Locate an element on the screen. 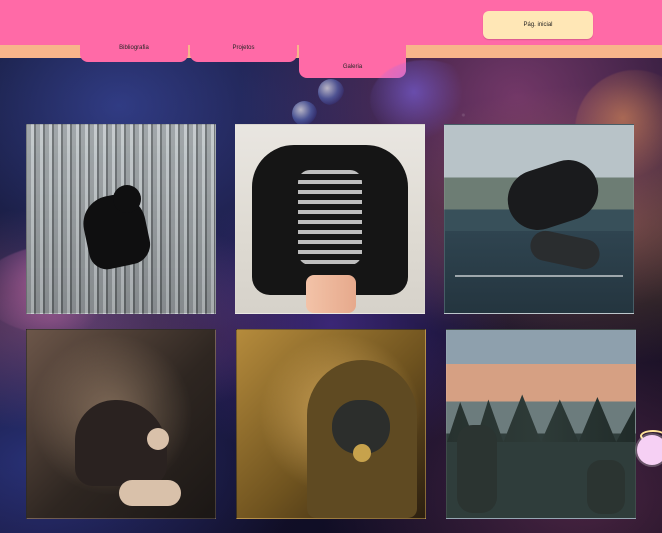 The width and height of the screenshot is (662, 533). tab-bibliografia: Bibliografia is located at coordinates (134, 48).